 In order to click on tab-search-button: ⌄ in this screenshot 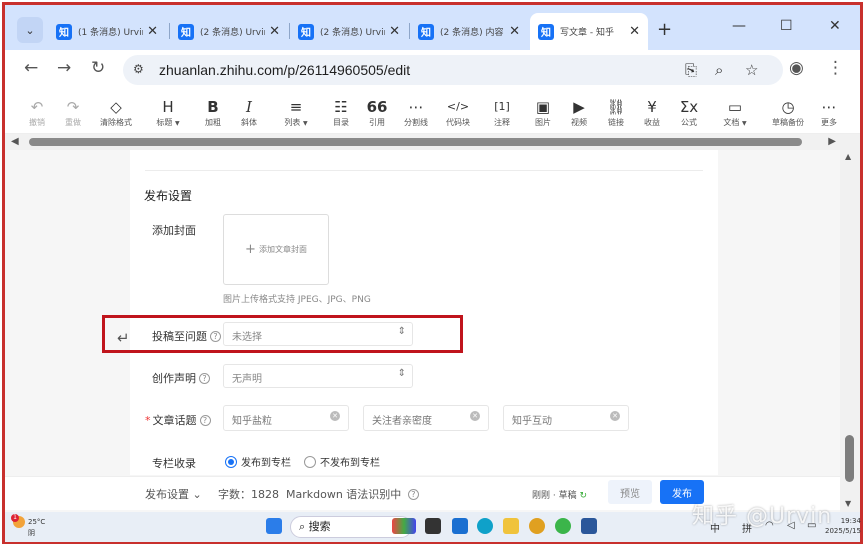, I will do `click(30, 30)`.